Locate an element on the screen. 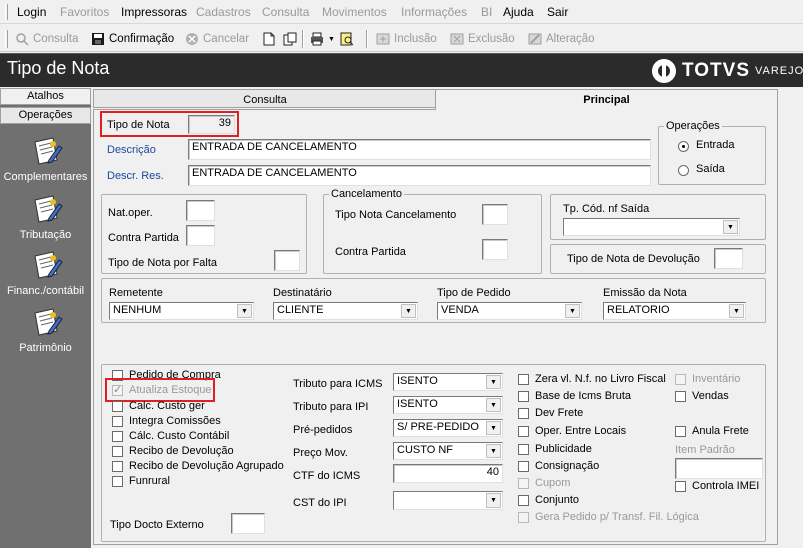  sidebar-item-tributacao: Tributação is located at coordinates (45, 216).